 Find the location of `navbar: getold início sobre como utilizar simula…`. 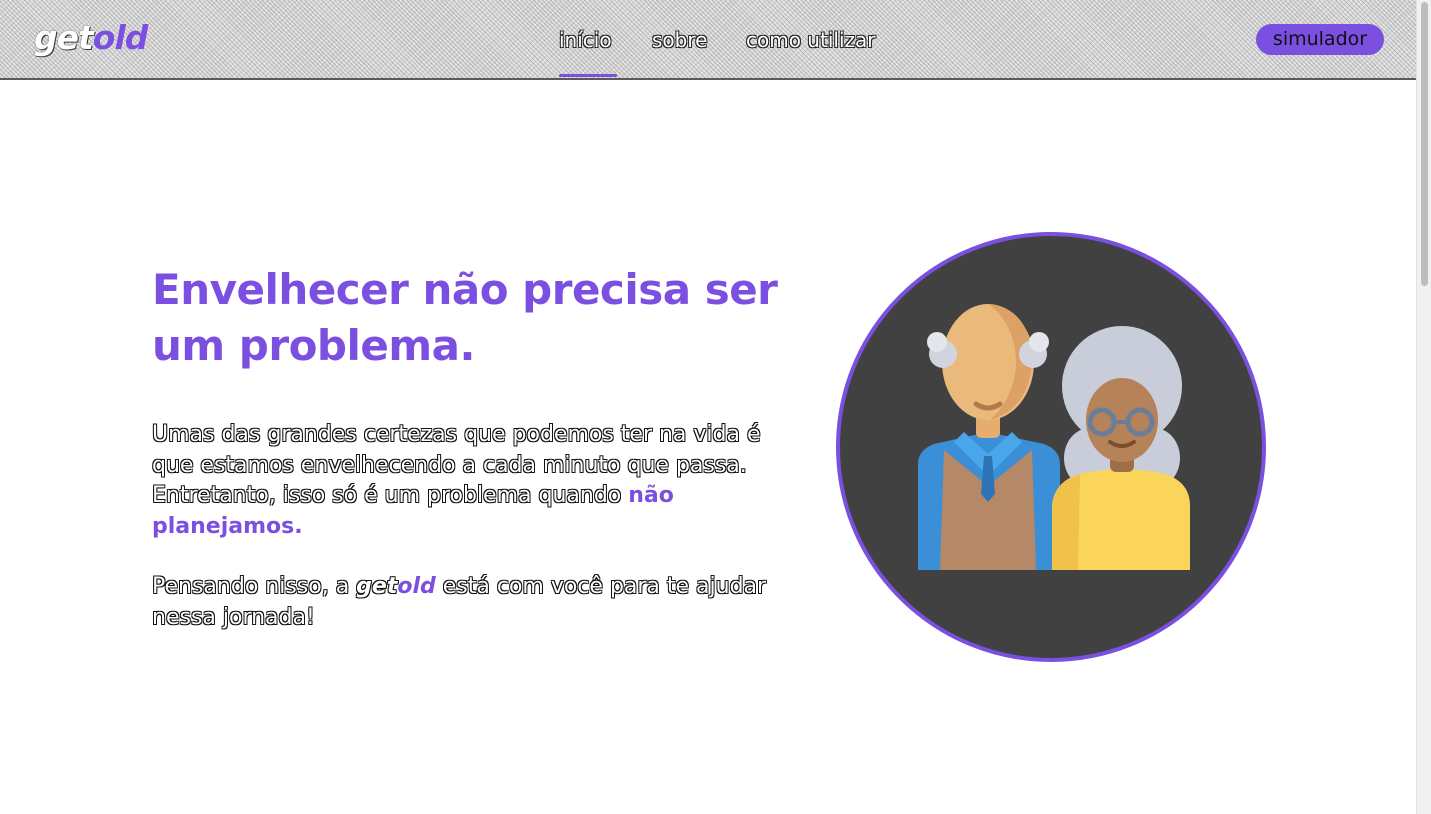

navbar: getold início sobre como utilizar simula… is located at coordinates (708, 40).